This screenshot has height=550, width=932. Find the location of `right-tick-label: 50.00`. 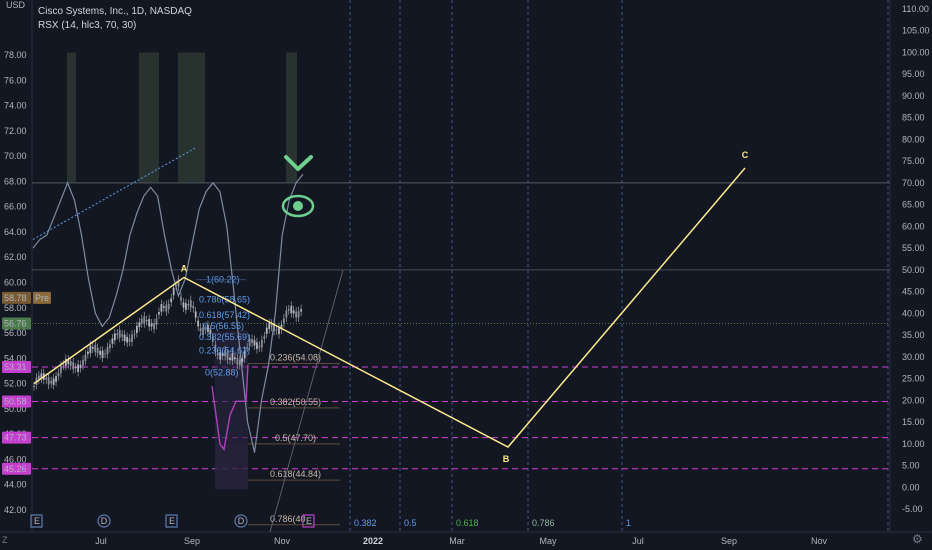

right-tick-label: 50.00 is located at coordinates (913, 270).